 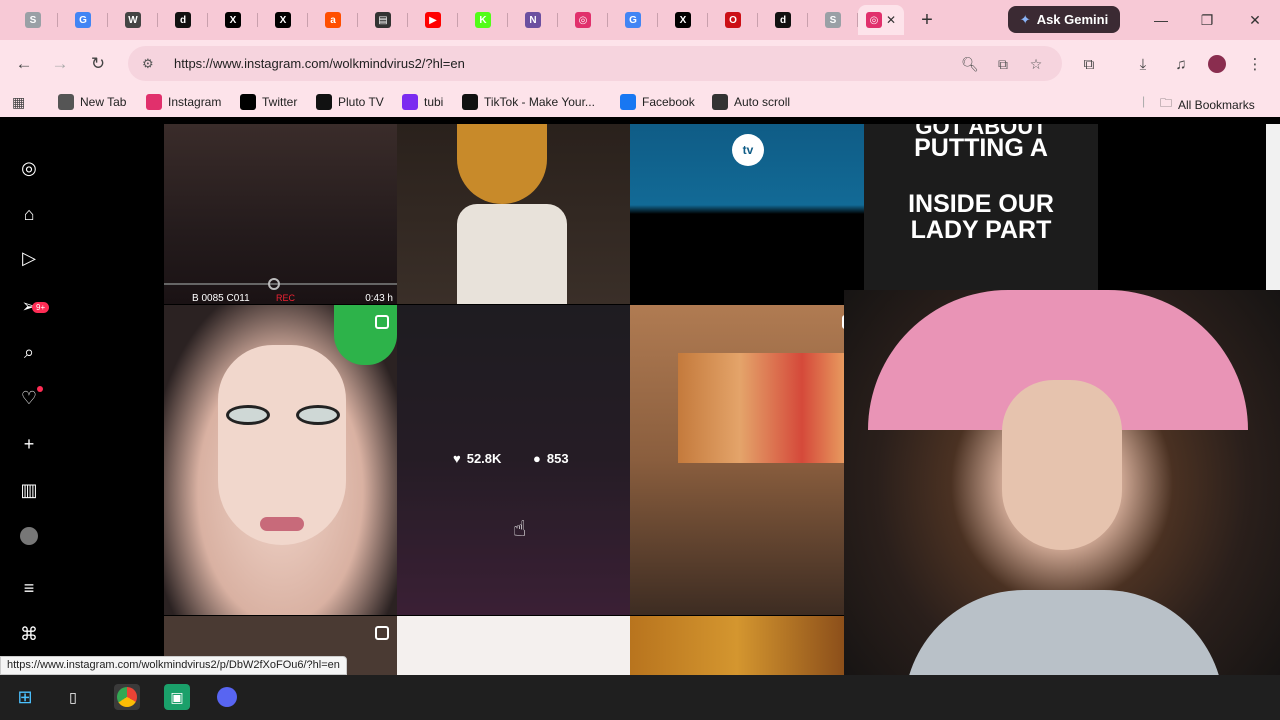 What do you see at coordinates (18, 102) in the screenshot?
I see `apps-icon: ▦` at bounding box center [18, 102].